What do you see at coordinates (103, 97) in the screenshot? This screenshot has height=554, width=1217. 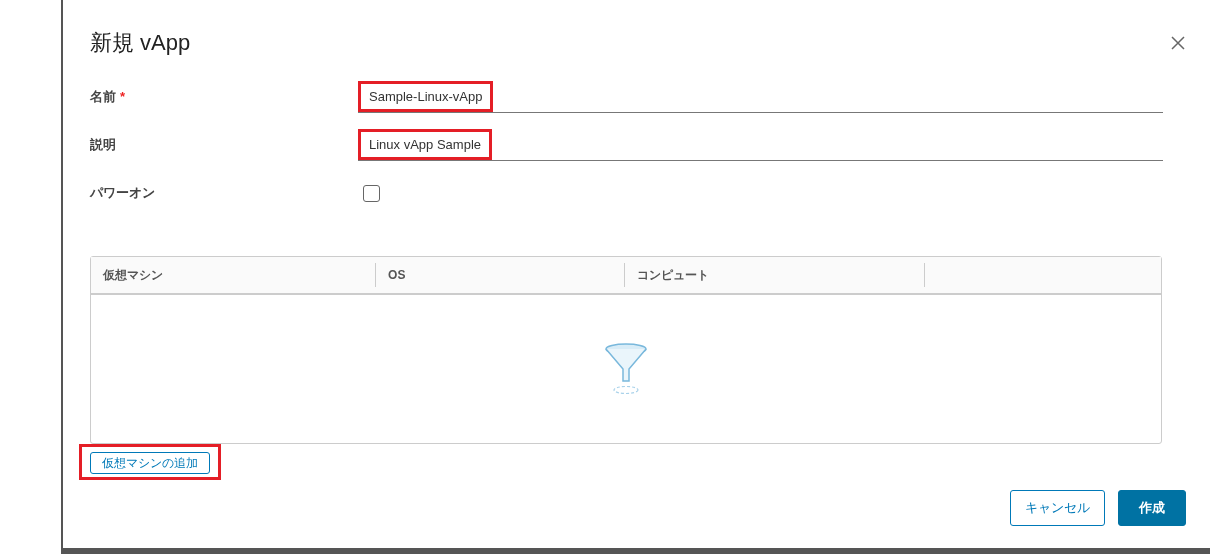 I see `field-label: 名前` at bounding box center [103, 97].